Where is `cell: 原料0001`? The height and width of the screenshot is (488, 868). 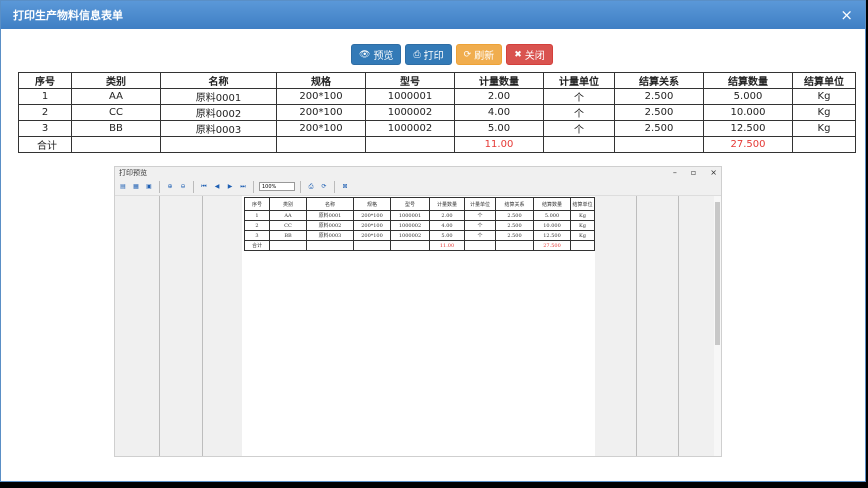
cell: 原料0001 is located at coordinates (218, 96).